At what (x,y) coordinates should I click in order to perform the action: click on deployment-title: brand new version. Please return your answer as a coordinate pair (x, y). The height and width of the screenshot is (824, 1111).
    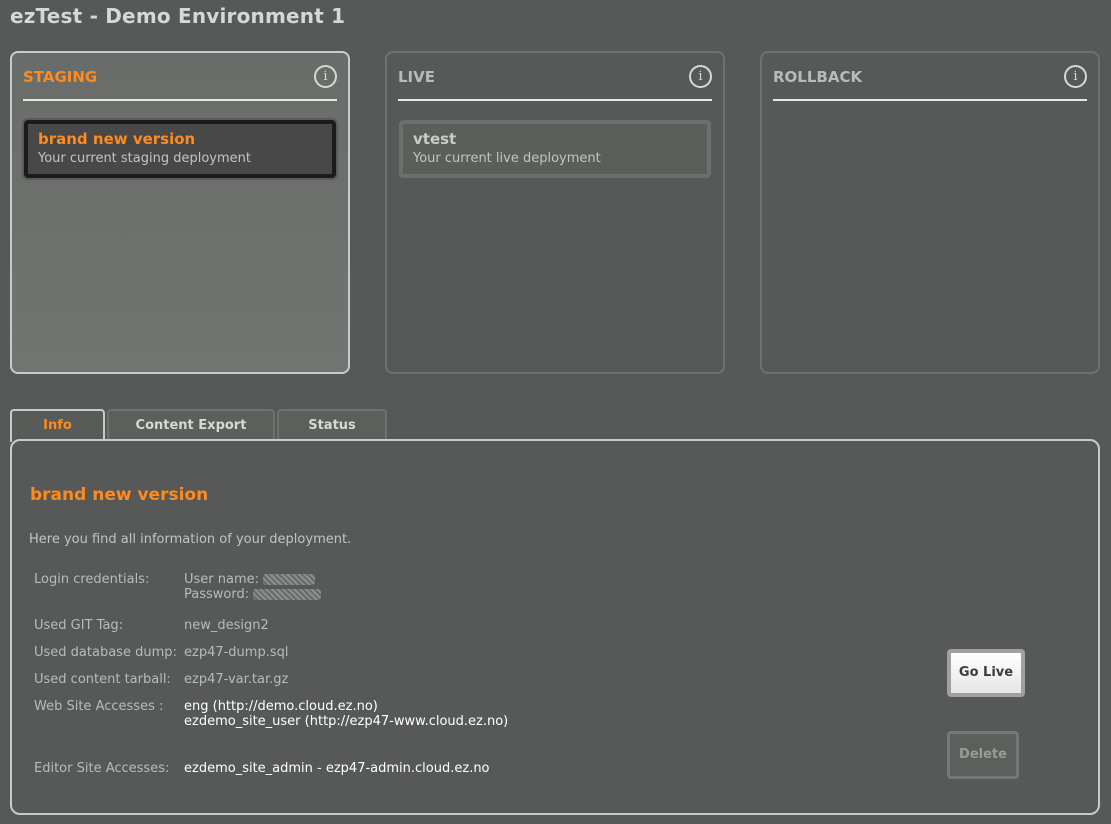
    Looking at the image, I should click on (117, 139).